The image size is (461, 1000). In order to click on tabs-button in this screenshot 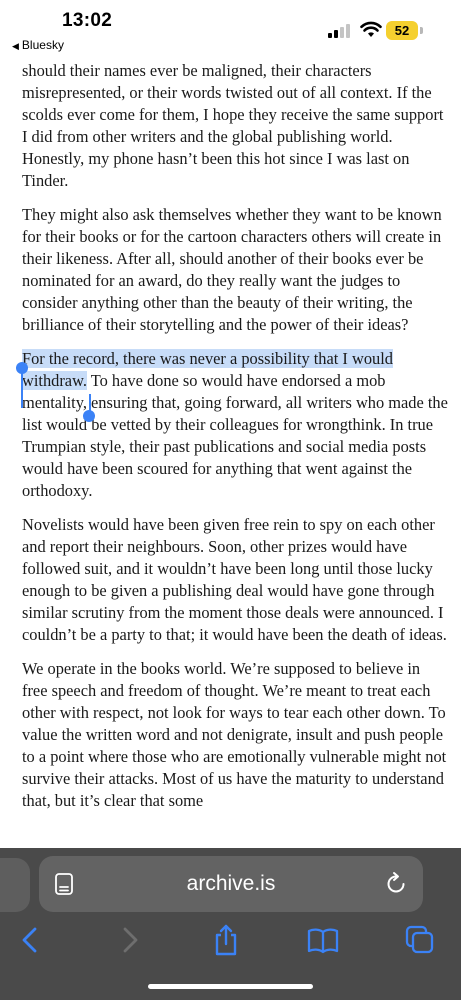, I will do `click(420, 940)`.